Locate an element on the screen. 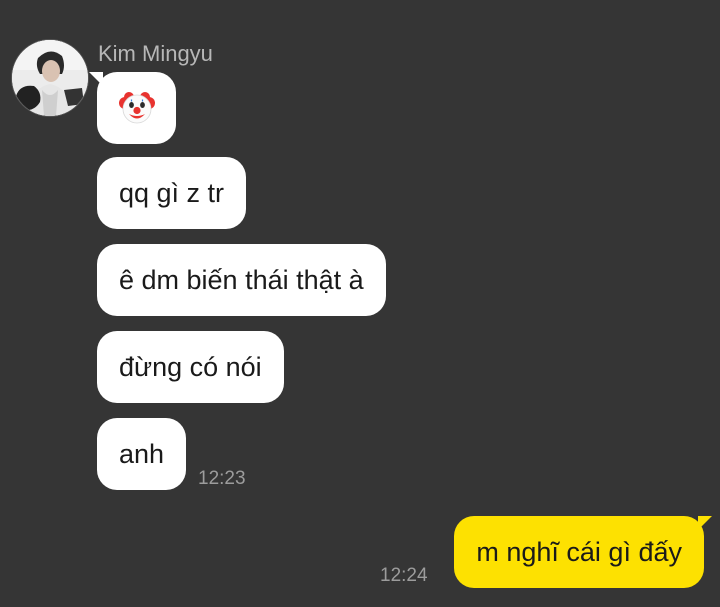 This screenshot has width=720, height=607. message-text: qq gì z tr is located at coordinates (172, 193).